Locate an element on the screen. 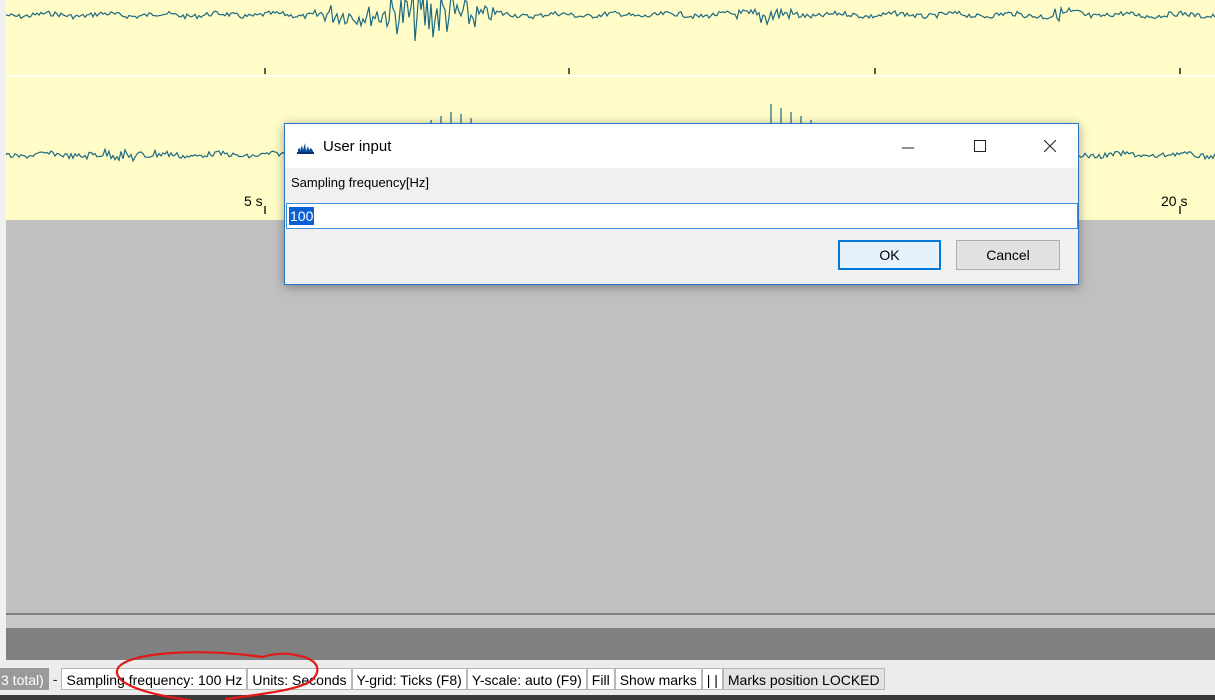 This screenshot has width=1215, height=700. taskbar-edge is located at coordinates (607, 697).